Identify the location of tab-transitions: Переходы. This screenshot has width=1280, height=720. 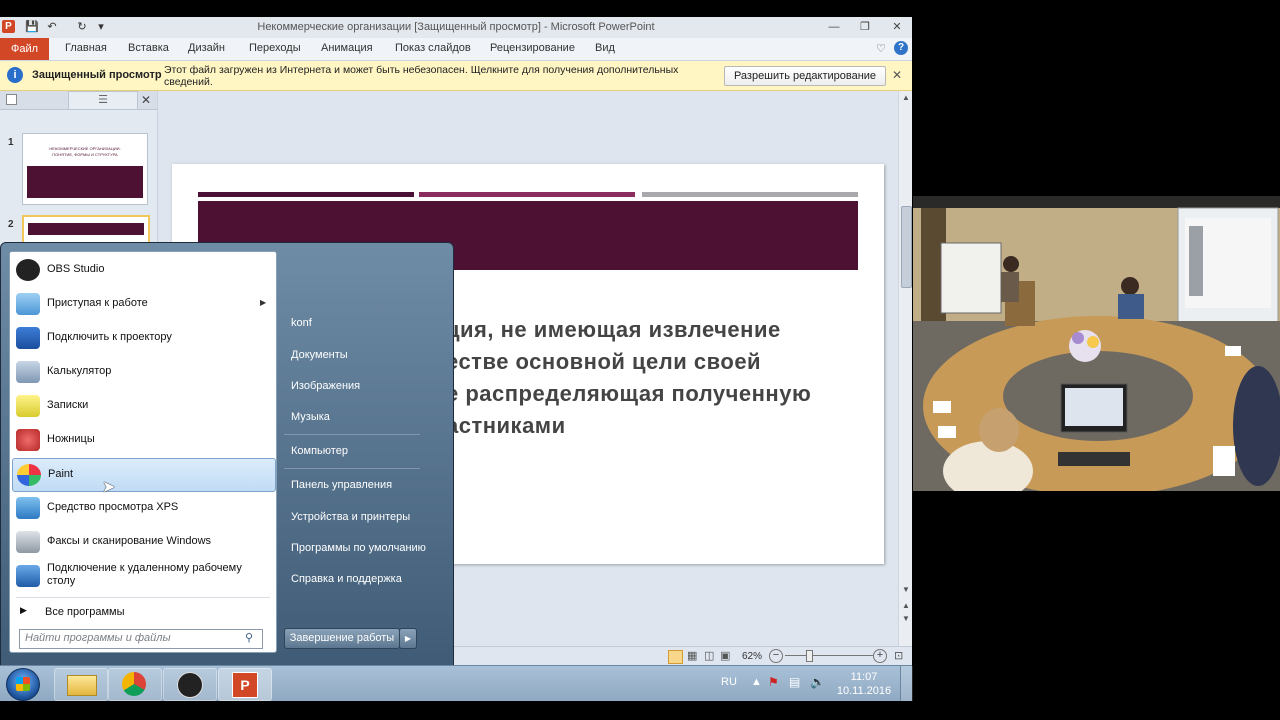
(275, 48).